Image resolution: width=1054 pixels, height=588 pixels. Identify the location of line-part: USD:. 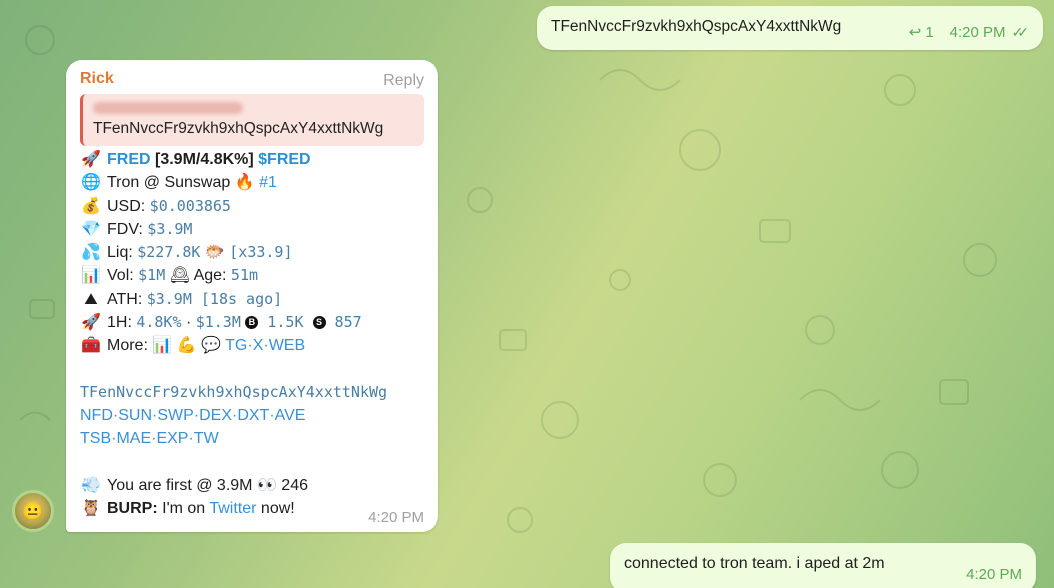
(128, 206).